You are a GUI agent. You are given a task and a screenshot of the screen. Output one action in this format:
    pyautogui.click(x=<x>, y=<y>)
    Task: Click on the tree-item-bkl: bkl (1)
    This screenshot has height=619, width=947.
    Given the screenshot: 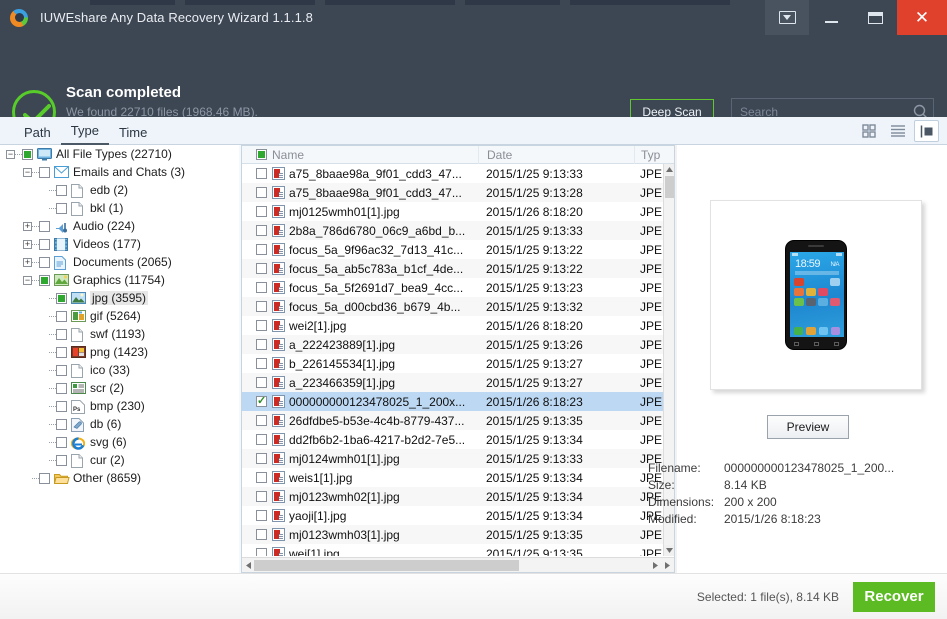 What is the action you would take?
    pyautogui.click(x=119, y=208)
    